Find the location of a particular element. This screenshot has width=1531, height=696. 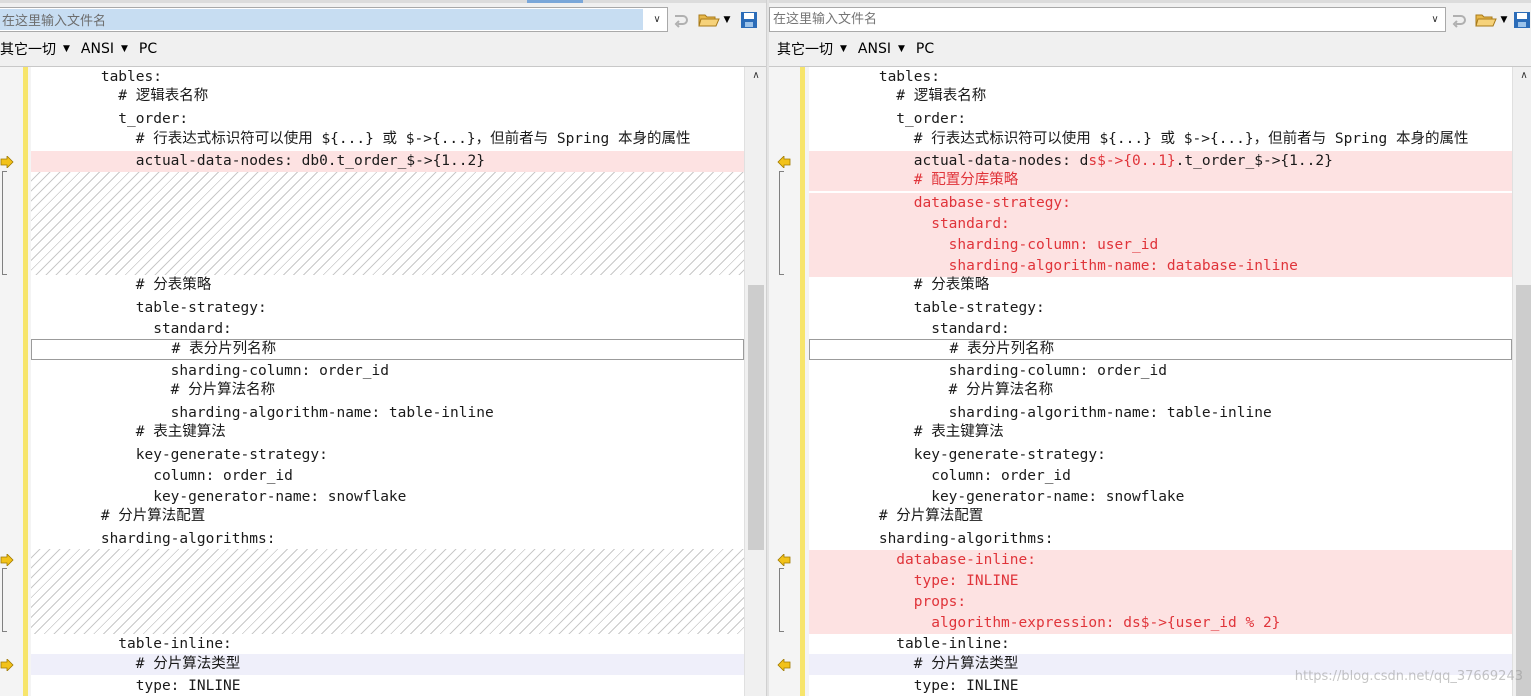

left-line-ending-label: PC is located at coordinates (148, 49).